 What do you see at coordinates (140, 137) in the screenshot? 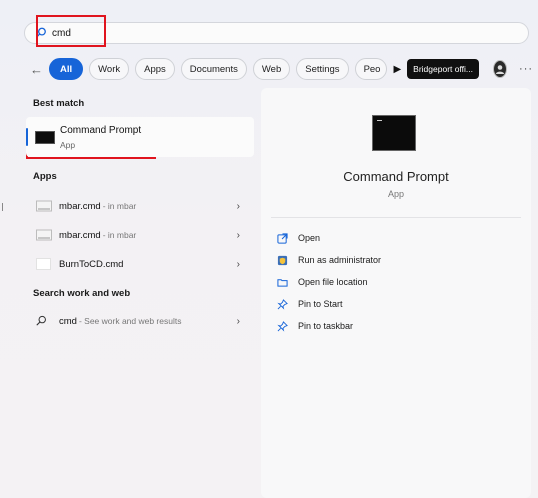
I see `best-match-result: Command Prompt App` at bounding box center [140, 137].